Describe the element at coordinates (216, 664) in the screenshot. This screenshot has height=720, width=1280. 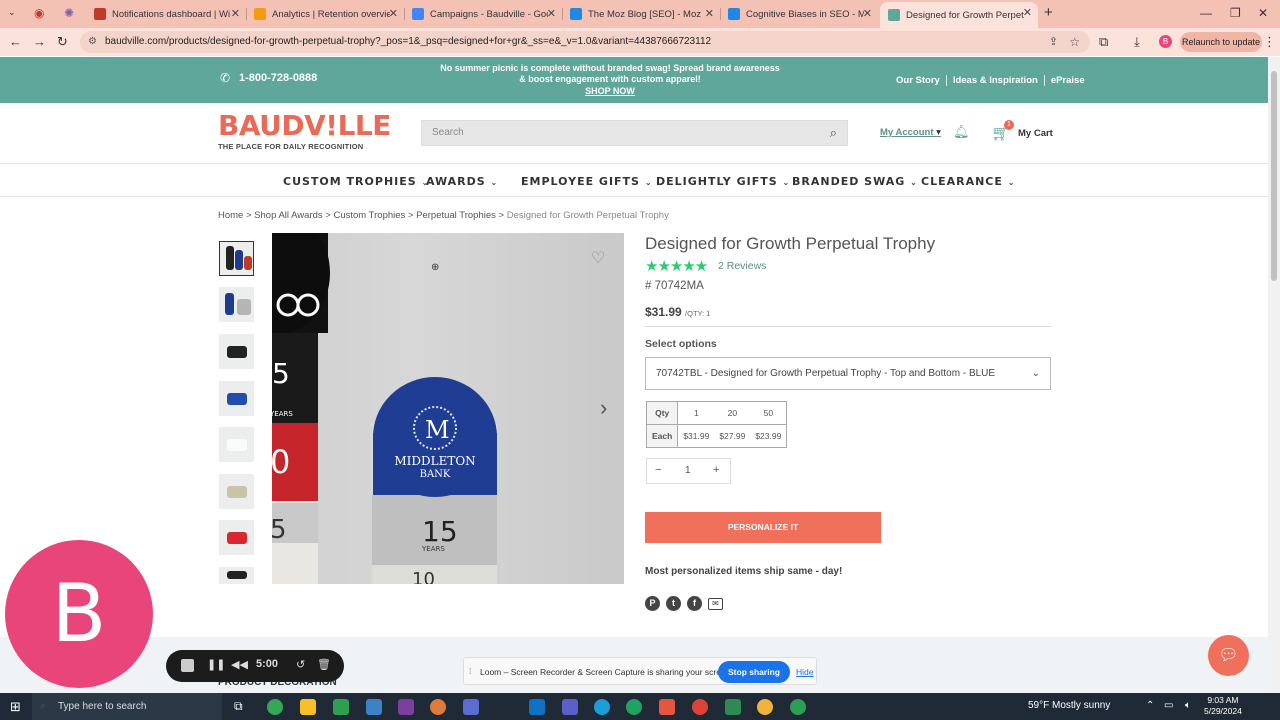
I see `pause-icon: ❚❚` at that location.